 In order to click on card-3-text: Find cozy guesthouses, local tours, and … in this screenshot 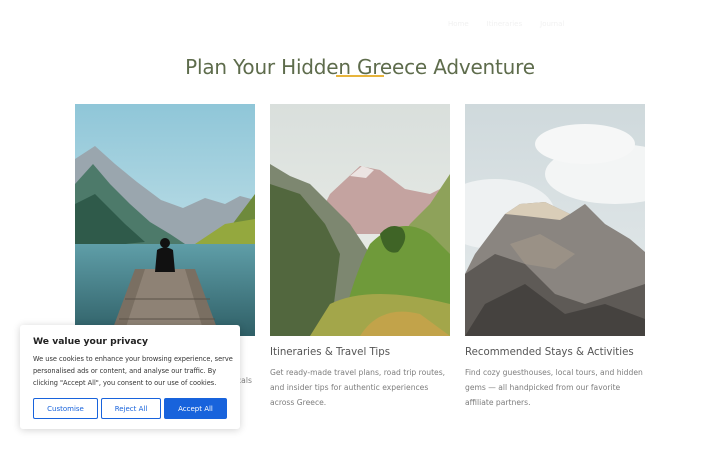, I will do `click(554, 387)`.